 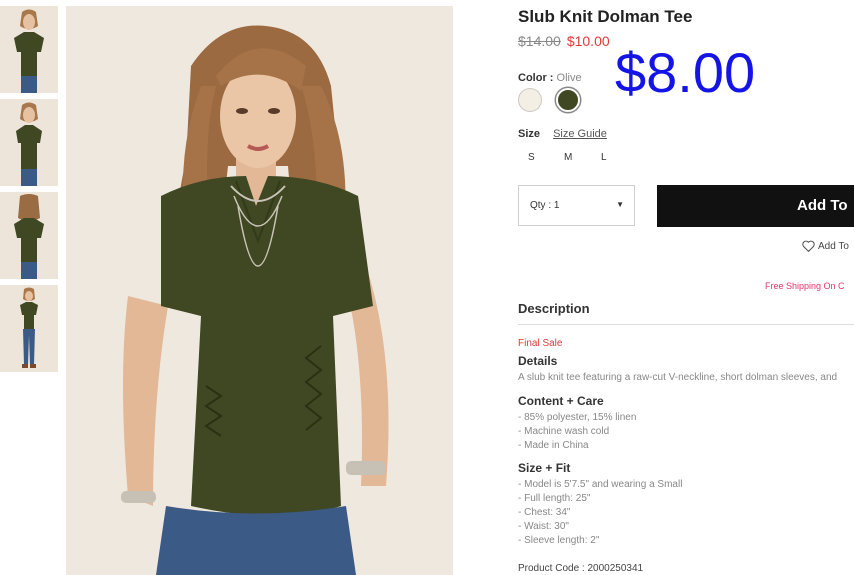 What do you see at coordinates (530, 100) in the screenshot?
I see `swatch-cream` at bounding box center [530, 100].